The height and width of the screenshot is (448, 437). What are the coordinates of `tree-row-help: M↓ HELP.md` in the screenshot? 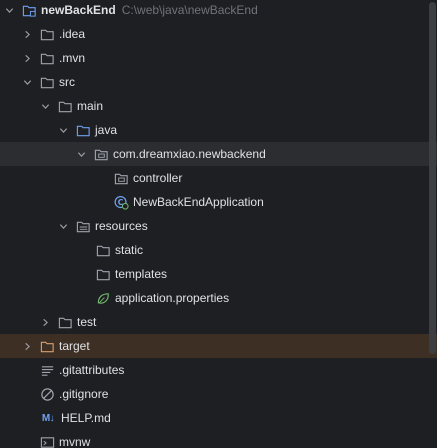 It's located at (218, 418).